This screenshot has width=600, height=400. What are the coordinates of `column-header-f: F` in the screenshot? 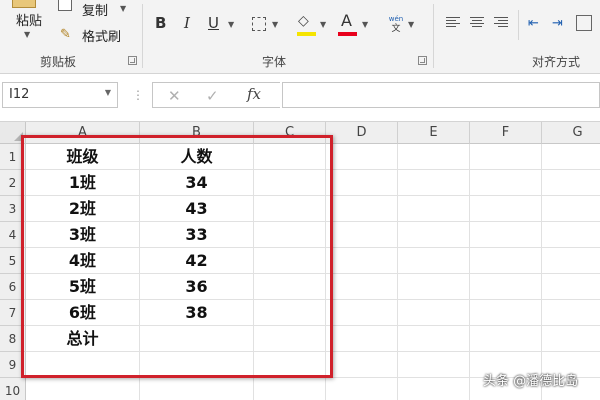 It's located at (506, 133).